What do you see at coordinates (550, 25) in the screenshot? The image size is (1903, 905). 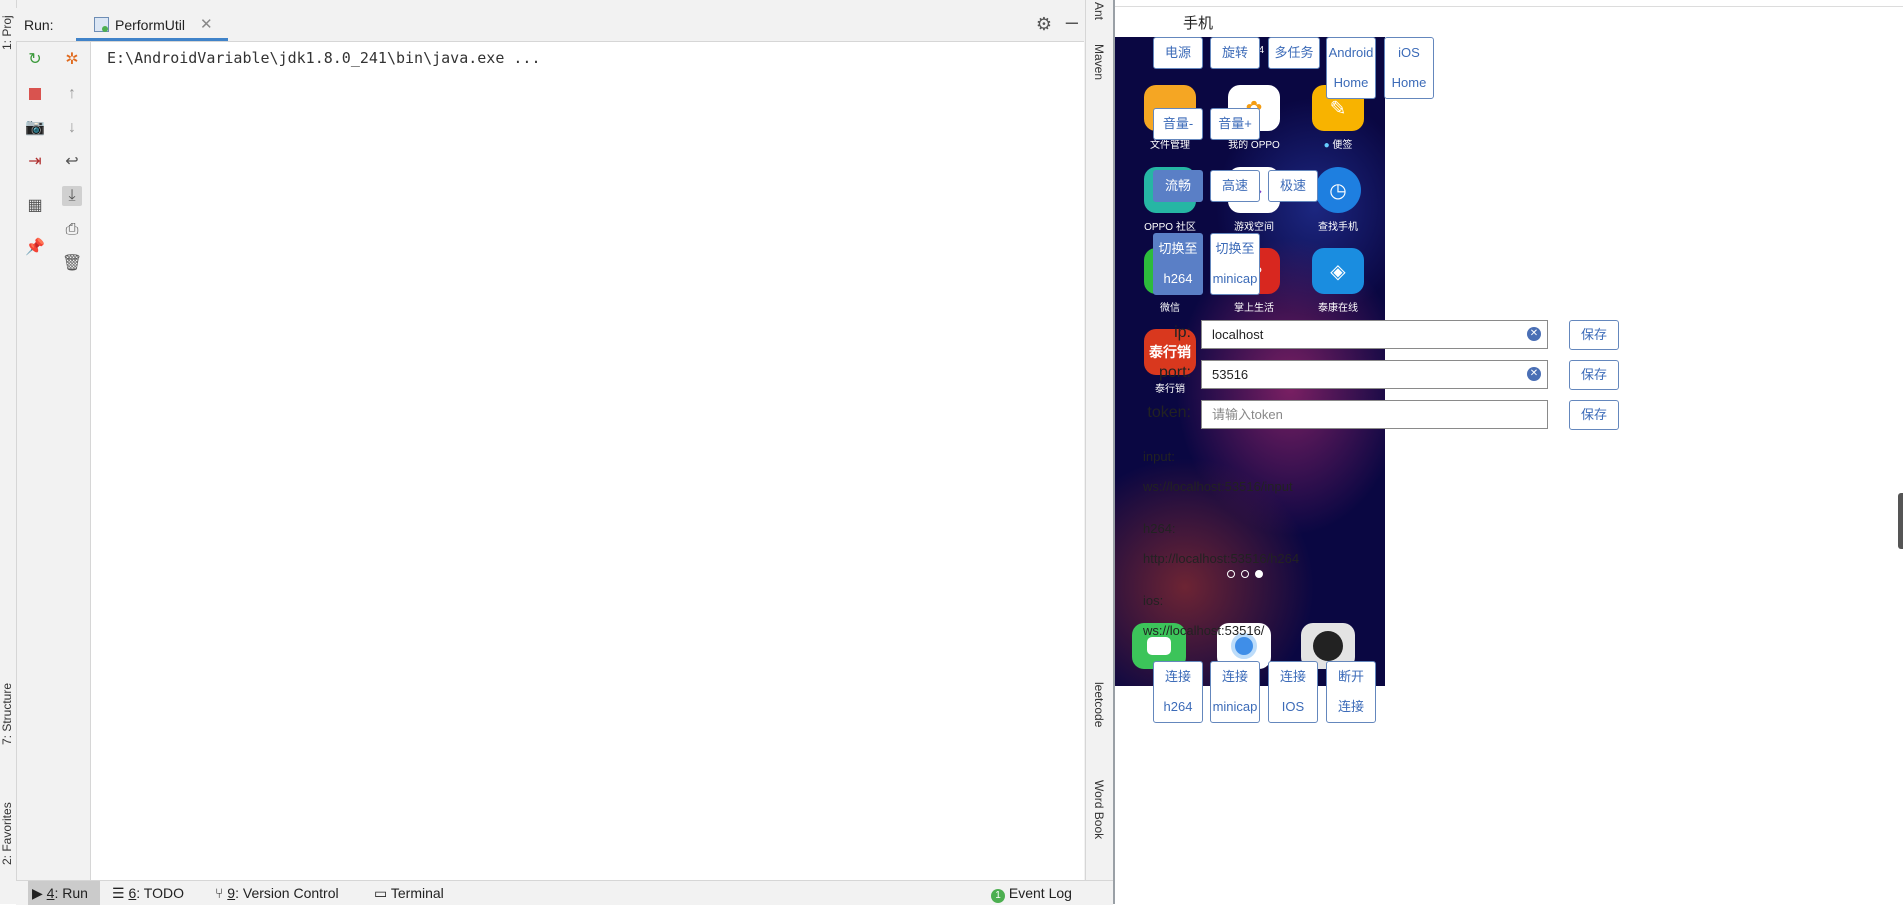 I see `run-panel-header: Run: PerformUtil ✕ ⚙ –` at bounding box center [550, 25].